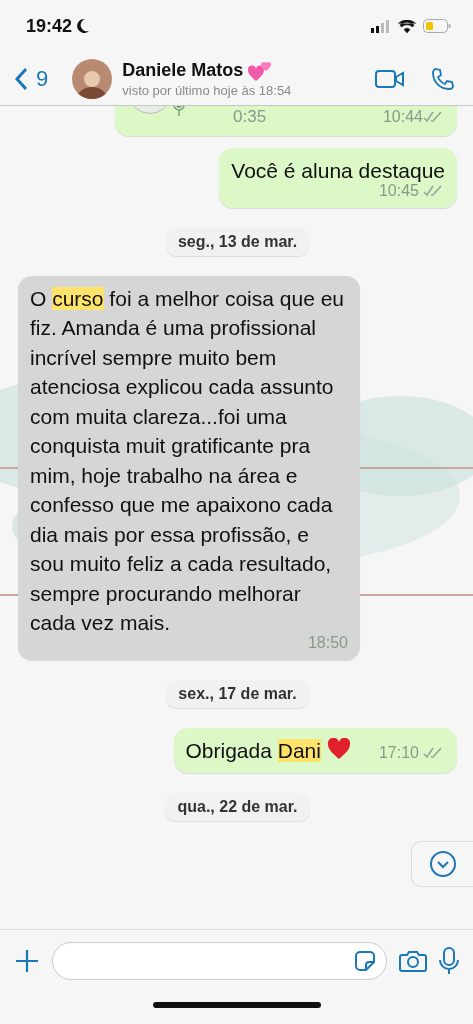 The height and width of the screenshot is (1024, 473). What do you see at coordinates (390, 78) in the screenshot?
I see `video-call-button` at bounding box center [390, 78].